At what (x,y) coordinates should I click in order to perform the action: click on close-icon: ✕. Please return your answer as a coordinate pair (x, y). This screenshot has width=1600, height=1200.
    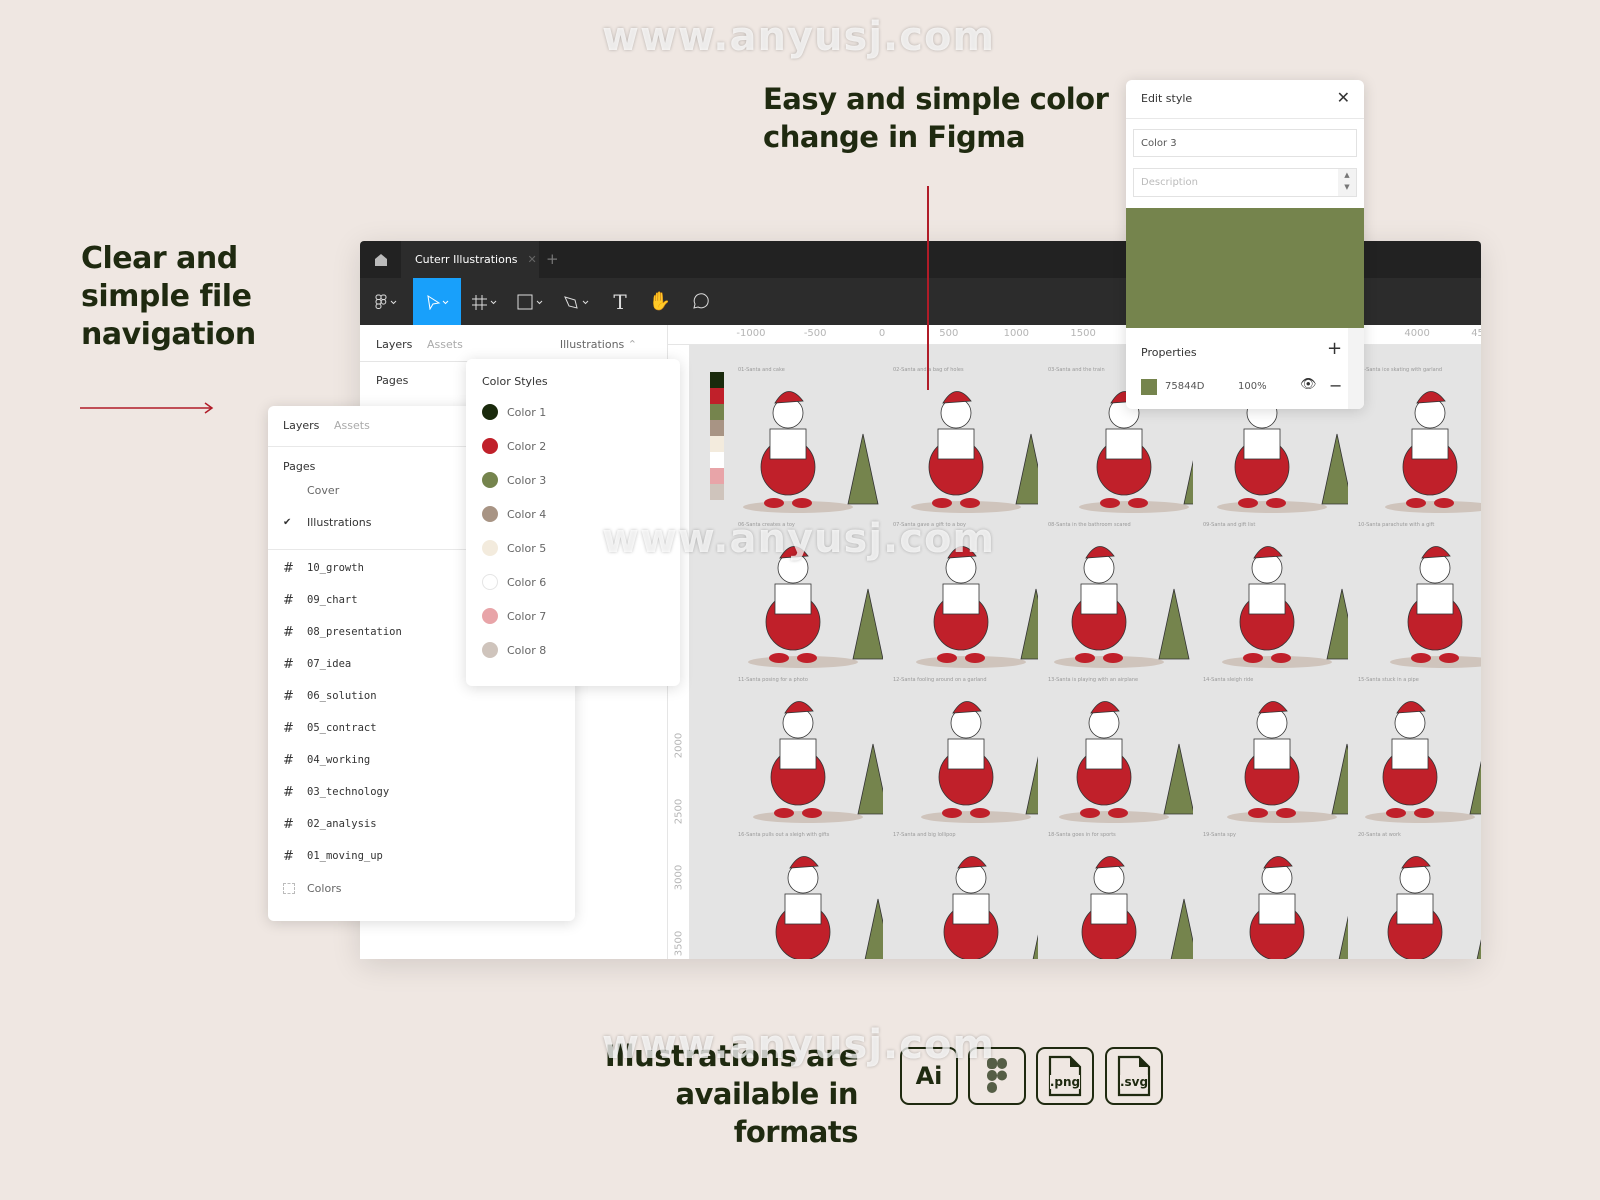
    Looking at the image, I should click on (1343, 97).